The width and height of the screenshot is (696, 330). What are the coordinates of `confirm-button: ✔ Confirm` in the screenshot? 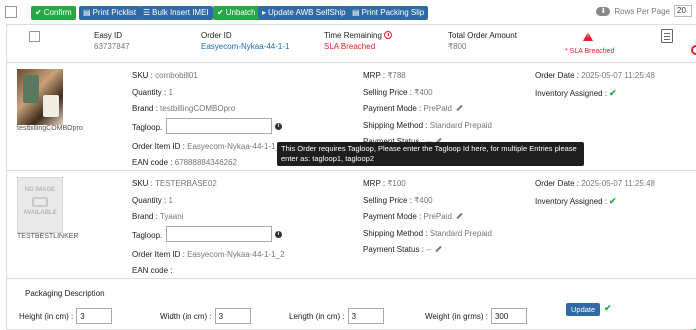 It's located at (53, 13).